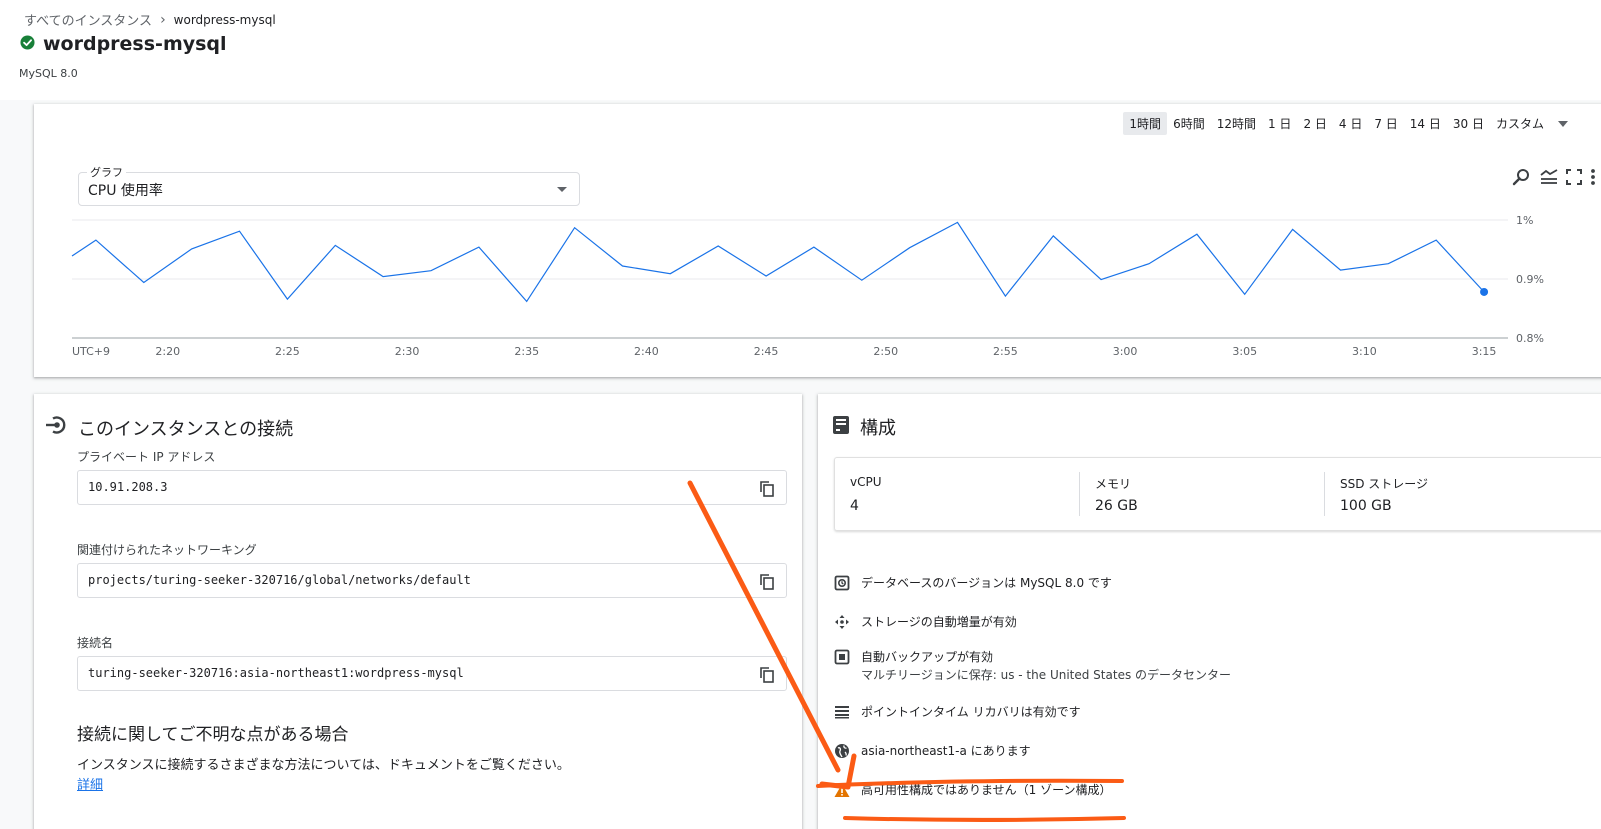 This screenshot has width=1601, height=829. I want to click on x-tick-label: 3:00, so click(1125, 351).